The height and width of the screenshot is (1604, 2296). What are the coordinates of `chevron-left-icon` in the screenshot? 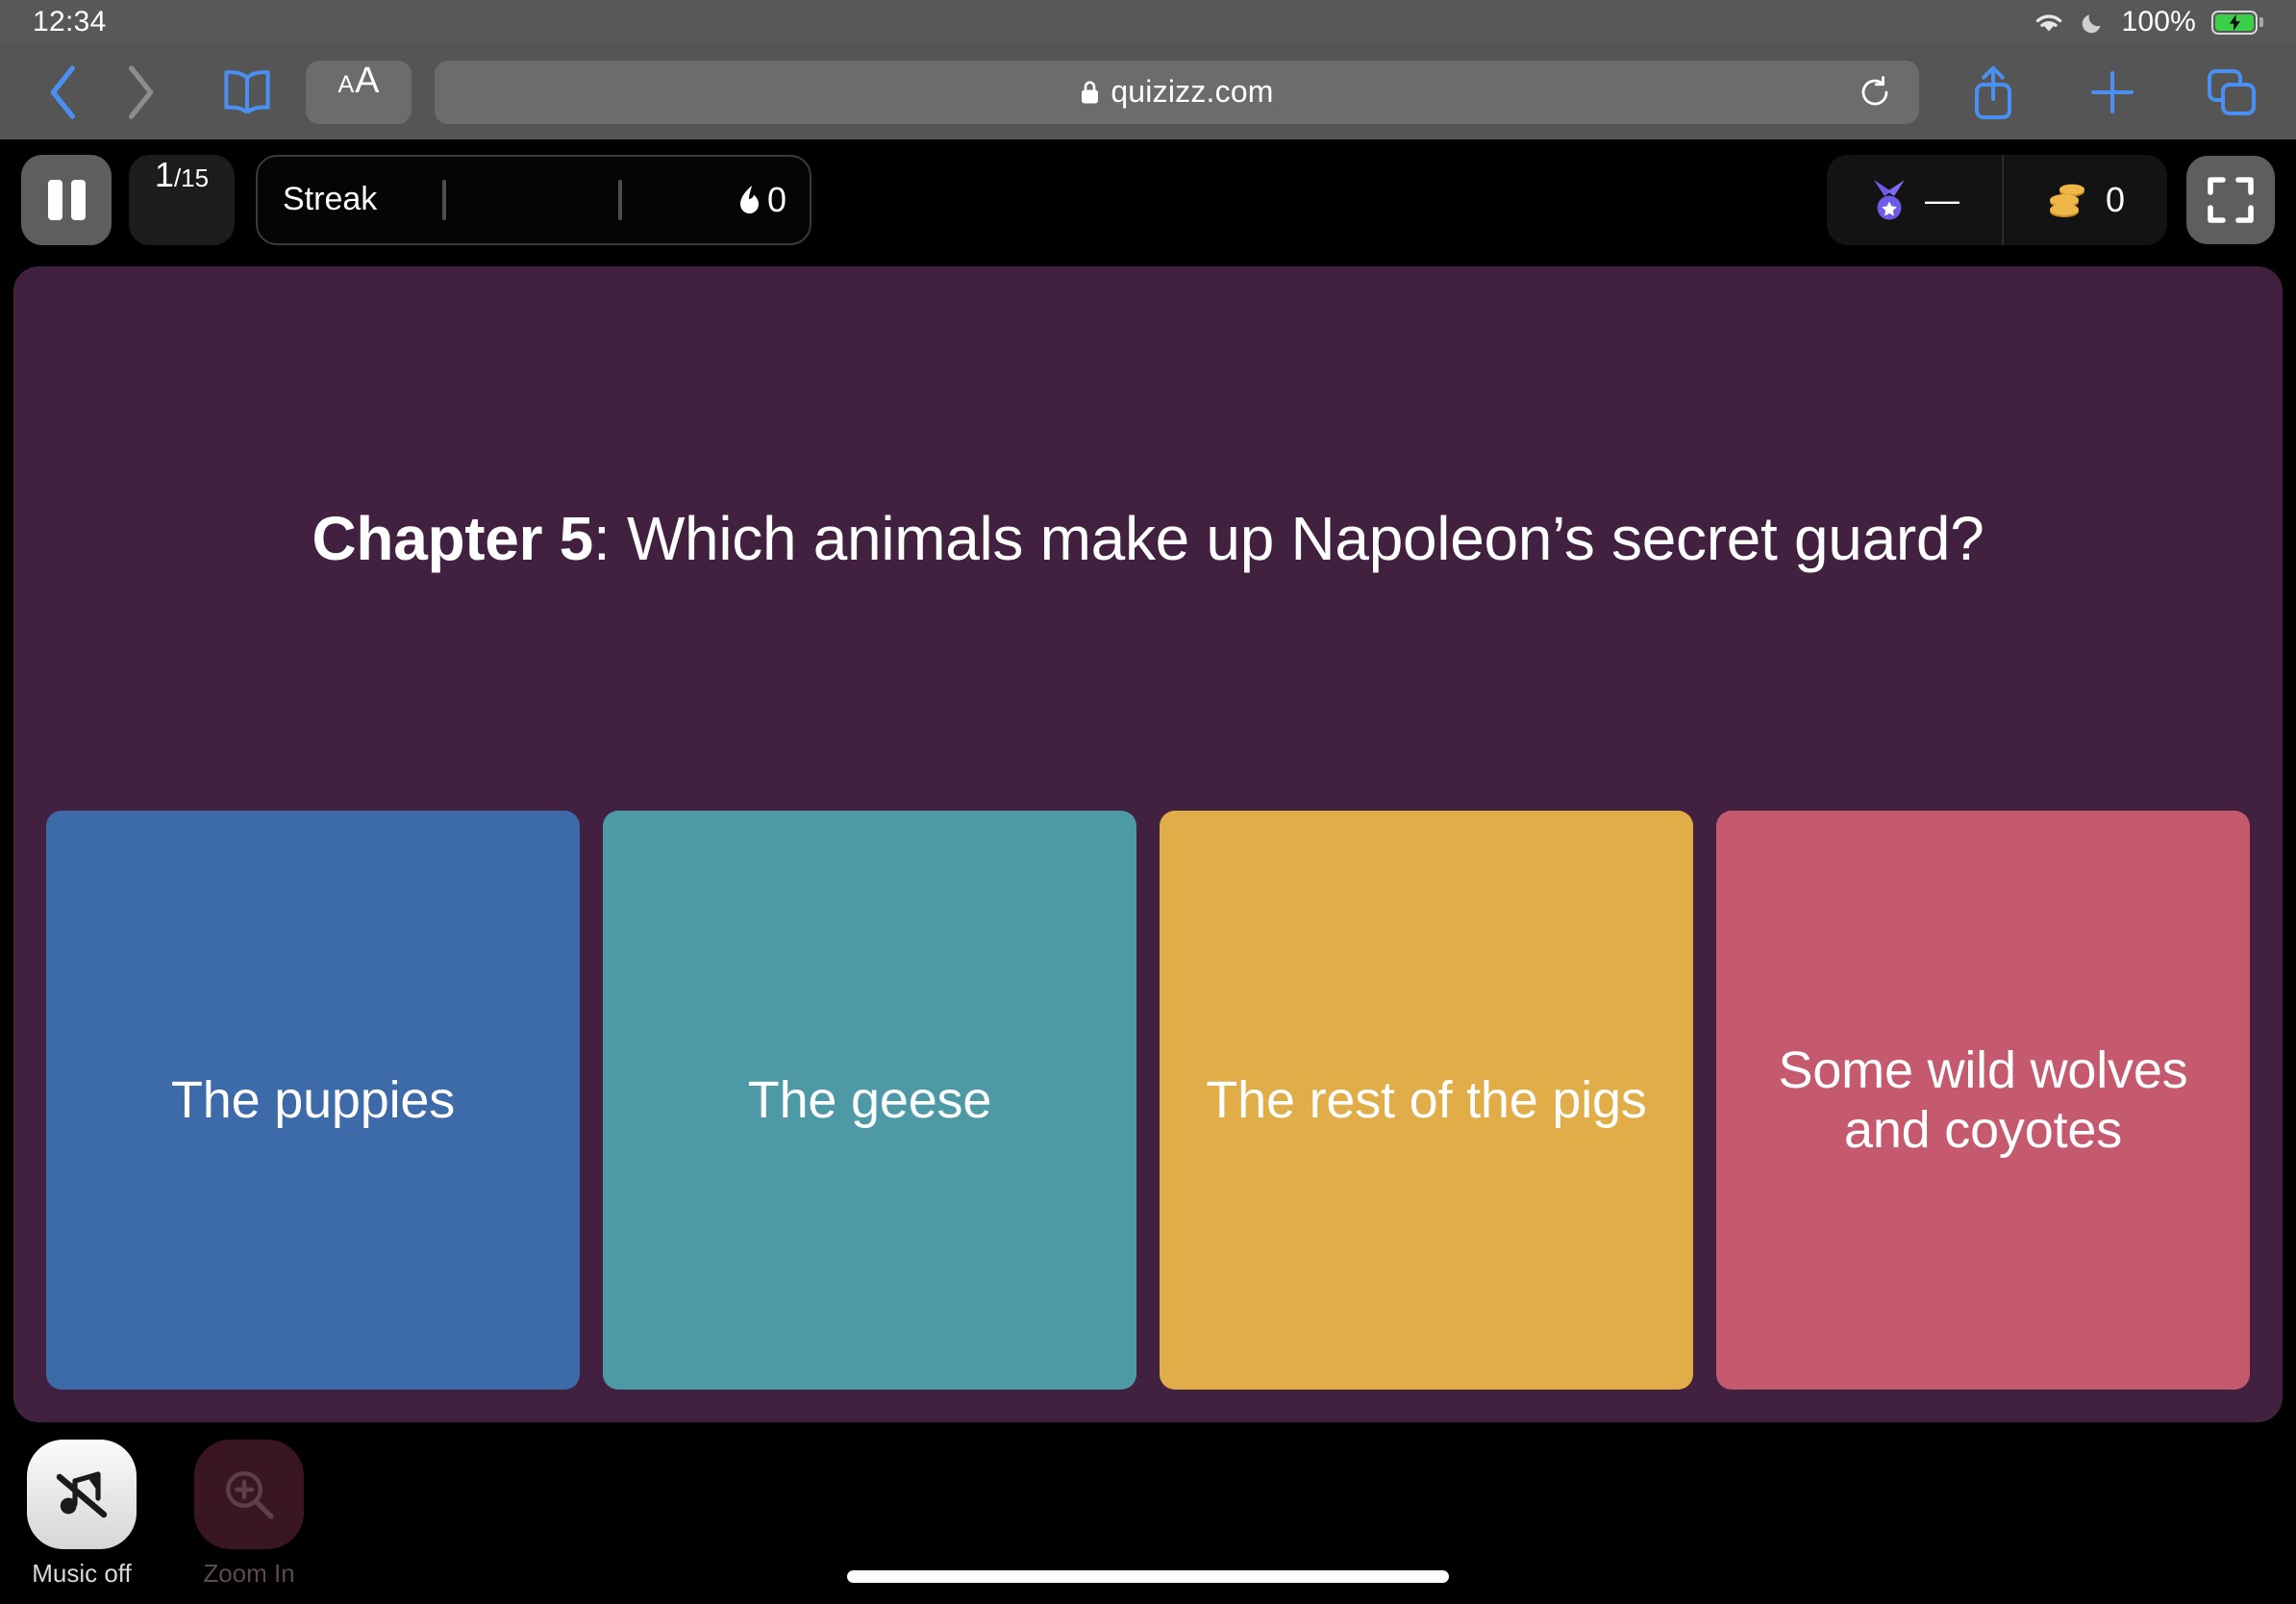 It's located at (63, 91).